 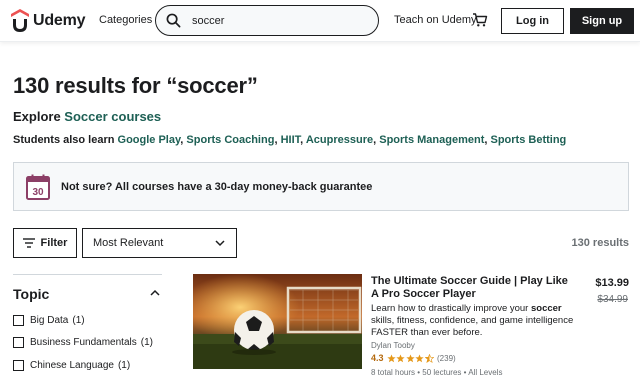 What do you see at coordinates (31, 294) in the screenshot?
I see `topic-heading: Topic` at bounding box center [31, 294].